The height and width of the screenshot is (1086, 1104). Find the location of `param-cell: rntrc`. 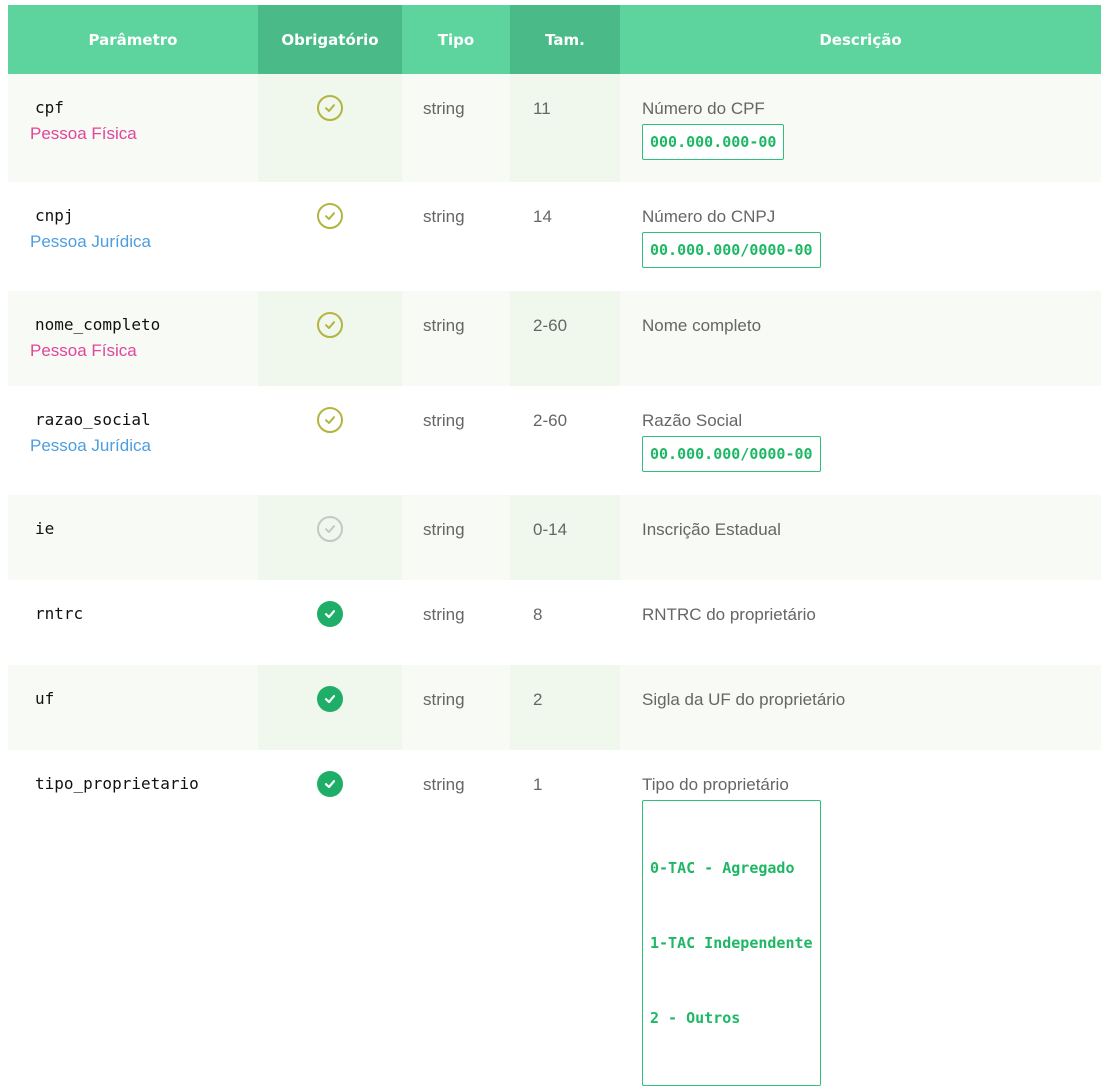

param-cell: rntrc is located at coordinates (133, 622).